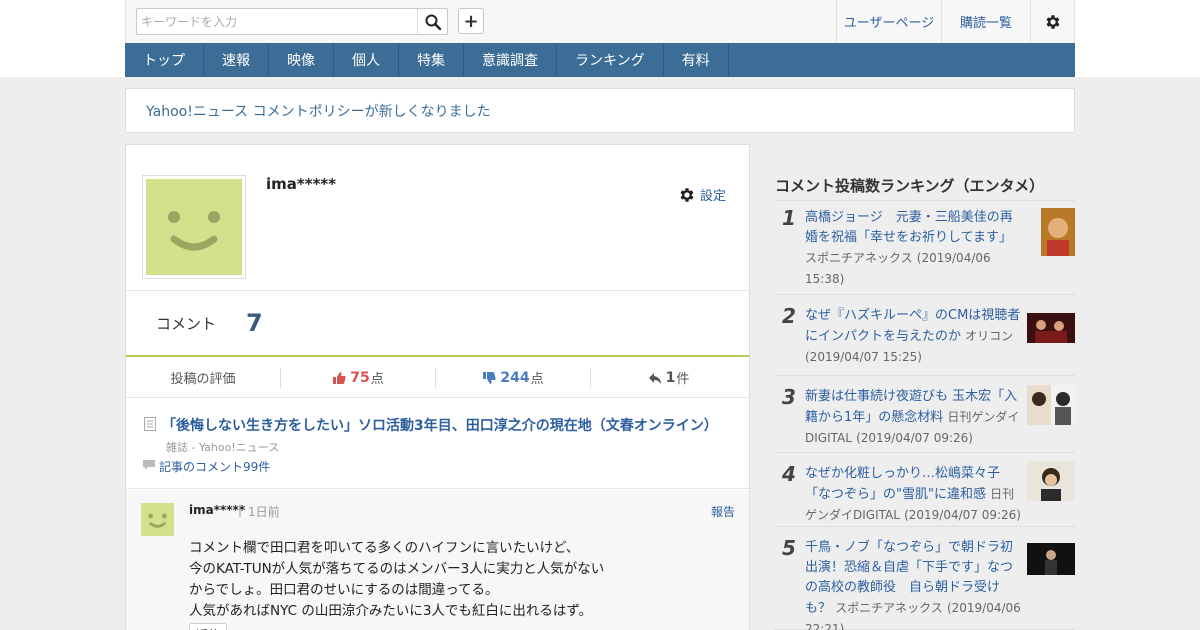 Image resolution: width=1200 pixels, height=630 pixels. What do you see at coordinates (214, 466) in the screenshot?
I see `article-comments-link: 記事のコメント99件` at bounding box center [214, 466].